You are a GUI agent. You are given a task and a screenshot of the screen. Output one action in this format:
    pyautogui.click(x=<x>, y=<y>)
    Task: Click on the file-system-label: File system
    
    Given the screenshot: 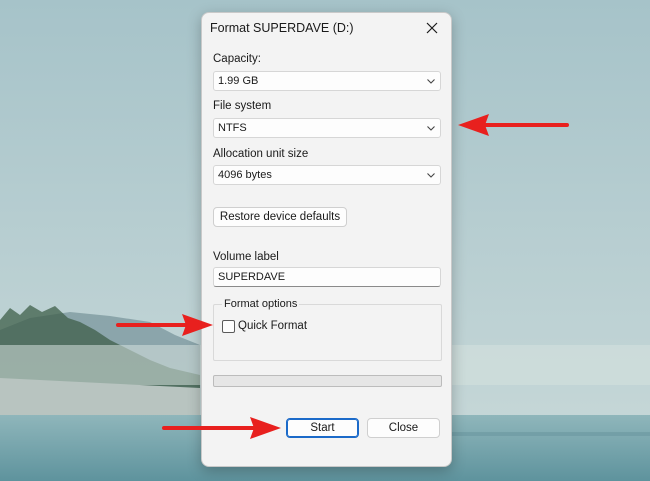 What is the action you would take?
    pyautogui.click(x=242, y=106)
    